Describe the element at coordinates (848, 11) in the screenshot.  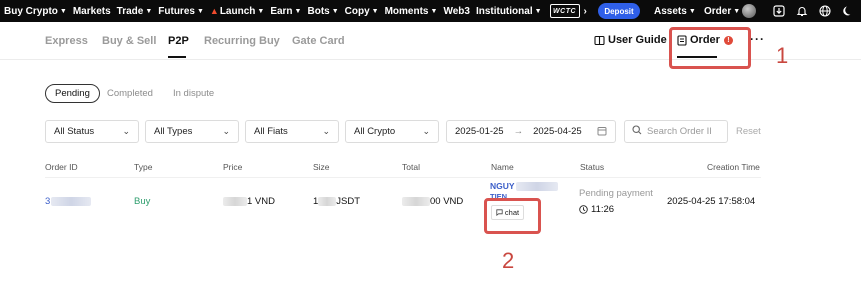
I see `moon-icon` at that location.